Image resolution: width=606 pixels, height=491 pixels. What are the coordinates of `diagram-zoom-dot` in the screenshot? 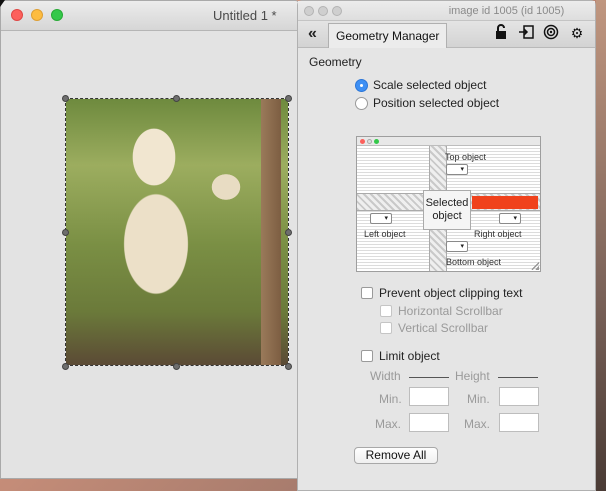 It's located at (376, 141).